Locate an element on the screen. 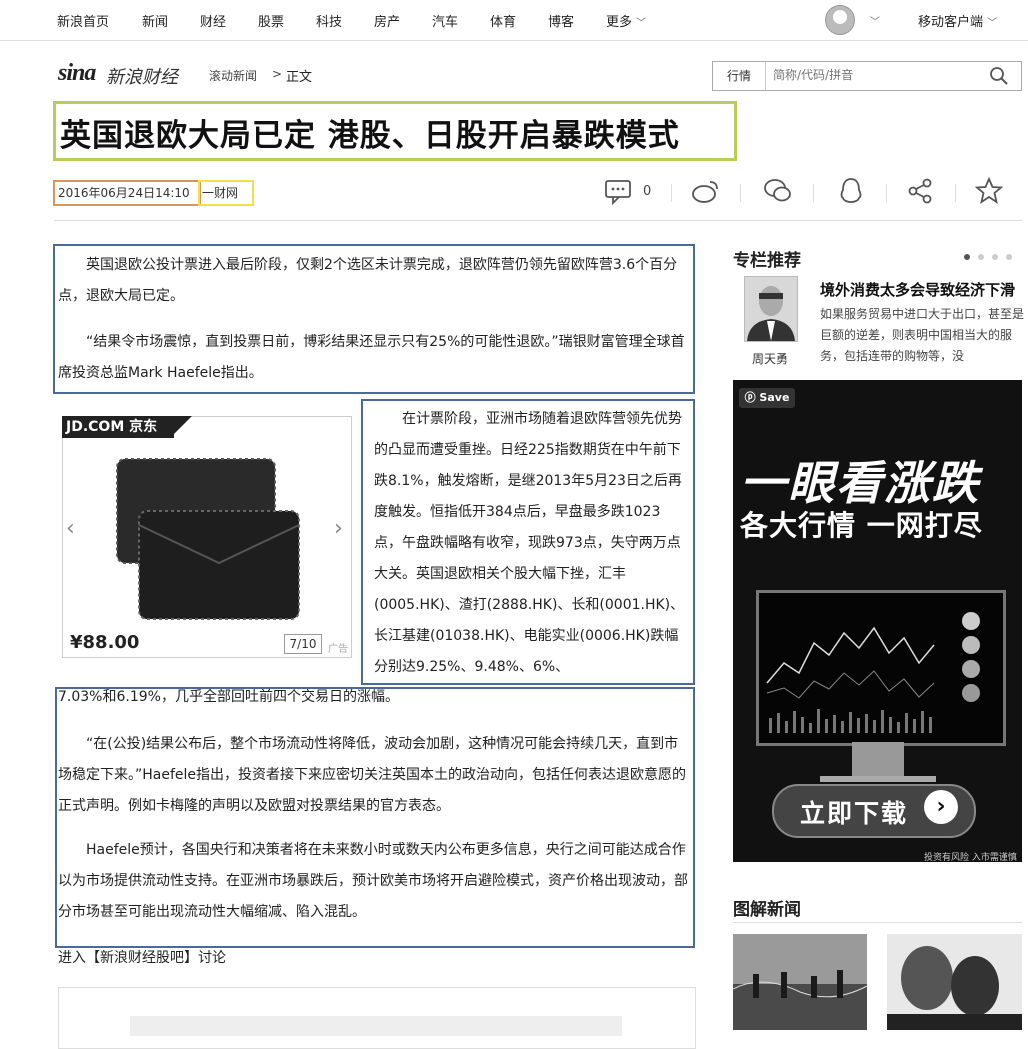 This screenshot has width=1028, height=1049. nav-item-blog: 博客 is located at coordinates (561, 20).